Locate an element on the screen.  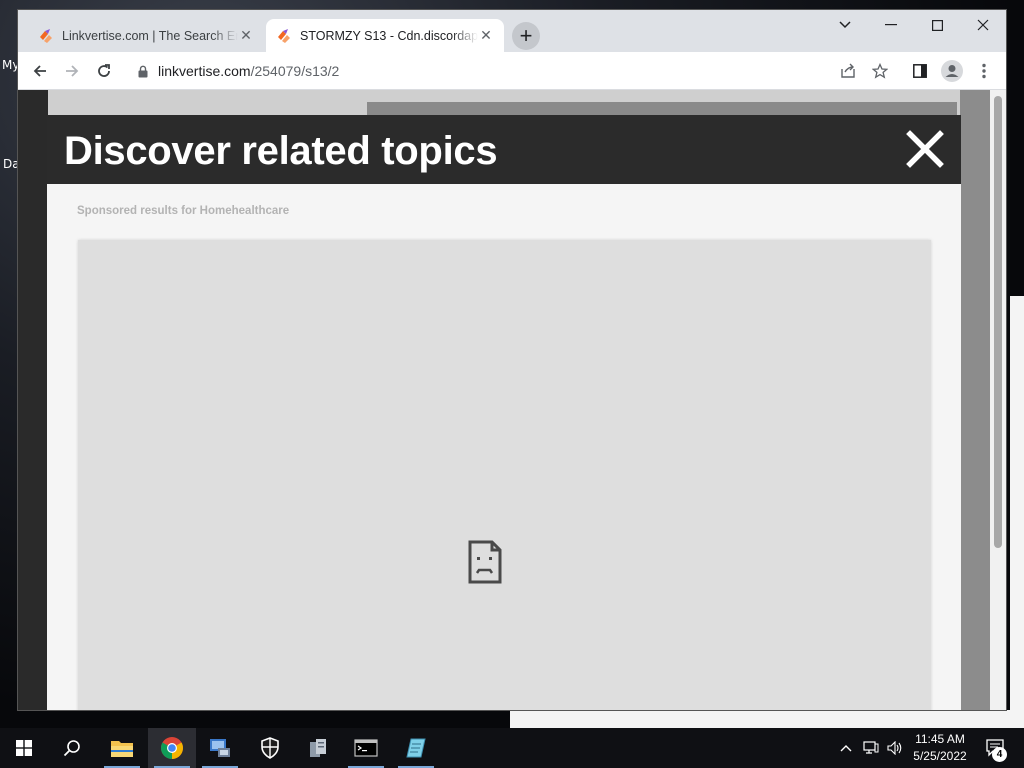
file-explorer-button is located at coordinates (122, 748).